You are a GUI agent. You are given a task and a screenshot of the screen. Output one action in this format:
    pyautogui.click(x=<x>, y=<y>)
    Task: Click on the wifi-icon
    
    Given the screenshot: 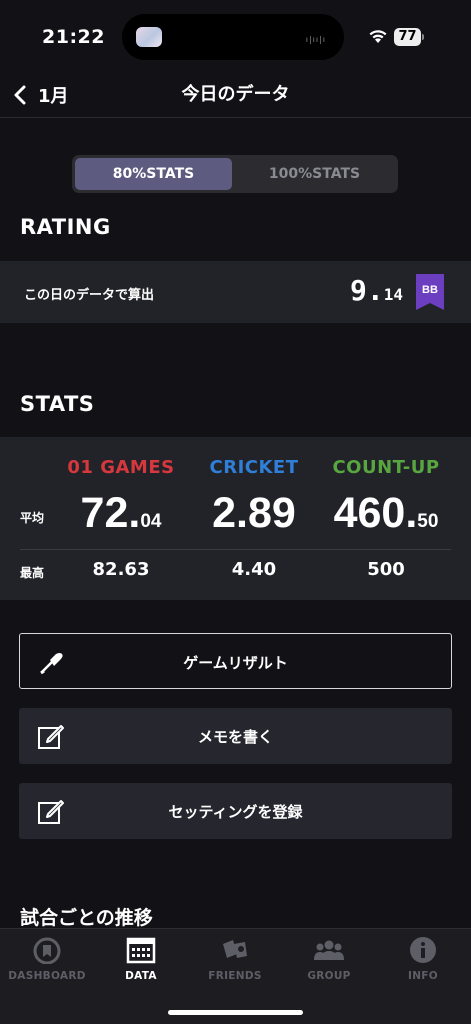 What is the action you would take?
    pyautogui.click(x=378, y=36)
    